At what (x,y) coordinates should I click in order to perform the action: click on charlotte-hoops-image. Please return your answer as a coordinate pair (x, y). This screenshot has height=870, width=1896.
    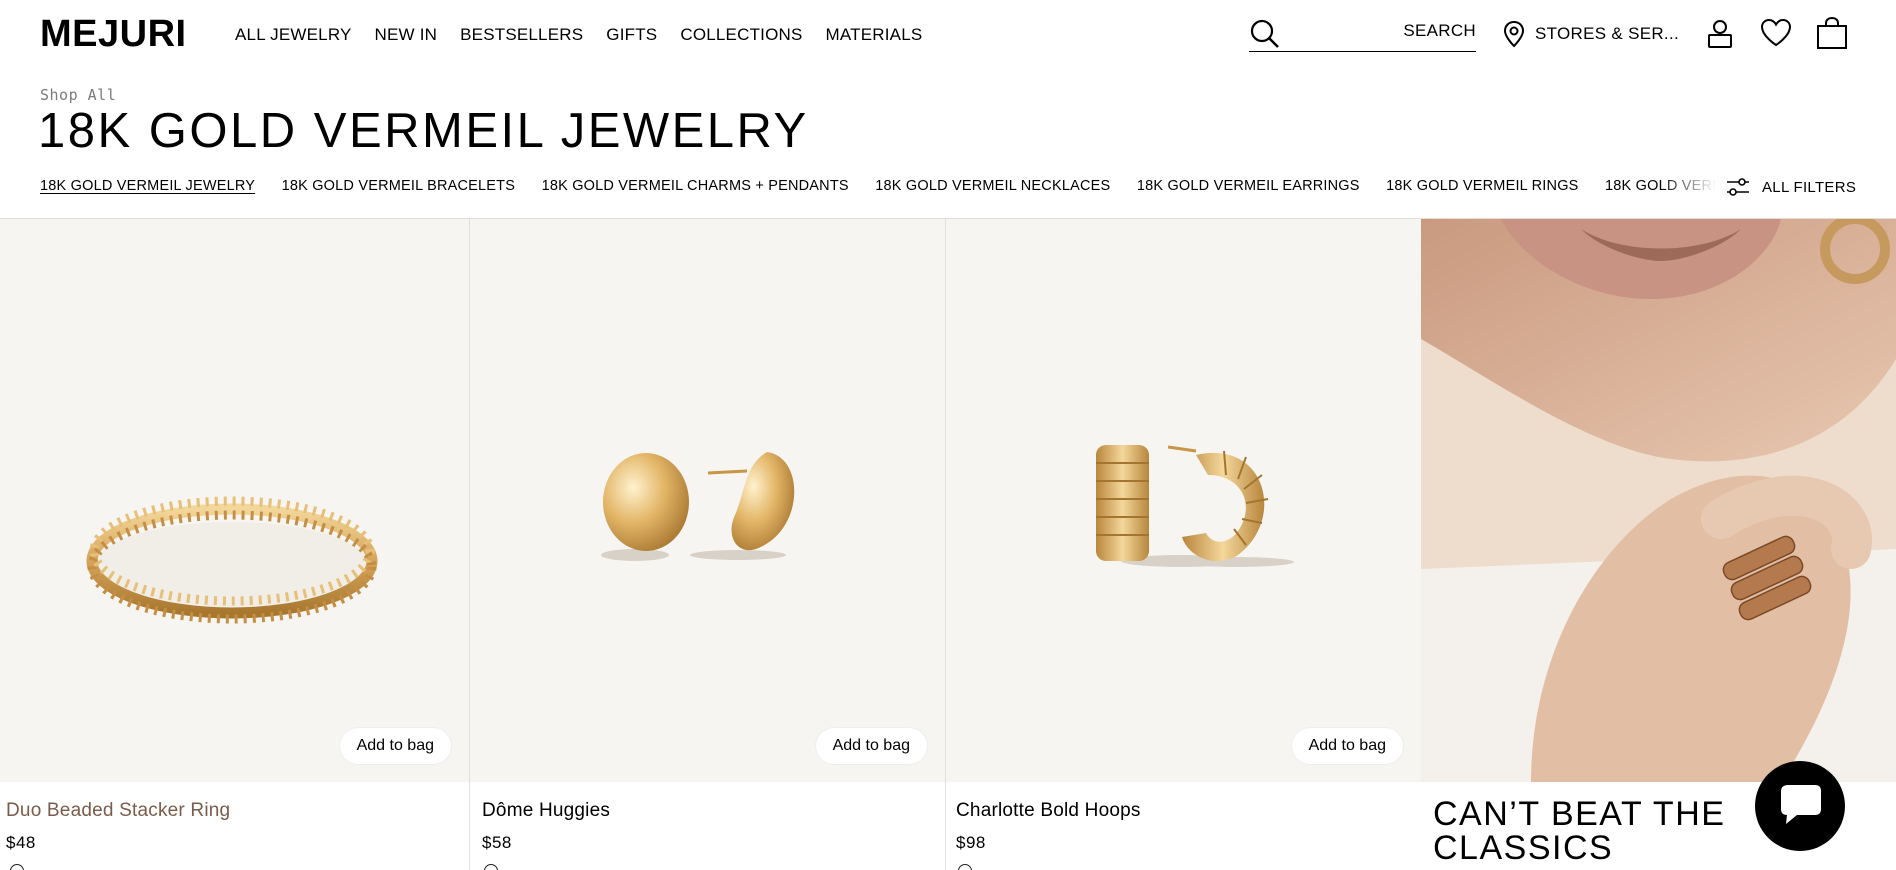
    Looking at the image, I should click on (1195, 506).